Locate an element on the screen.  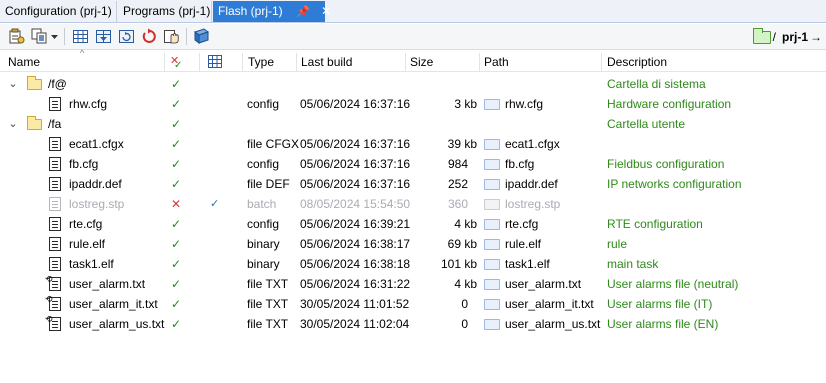
project-selector: / prj-1 → is located at coordinates (787, 36).